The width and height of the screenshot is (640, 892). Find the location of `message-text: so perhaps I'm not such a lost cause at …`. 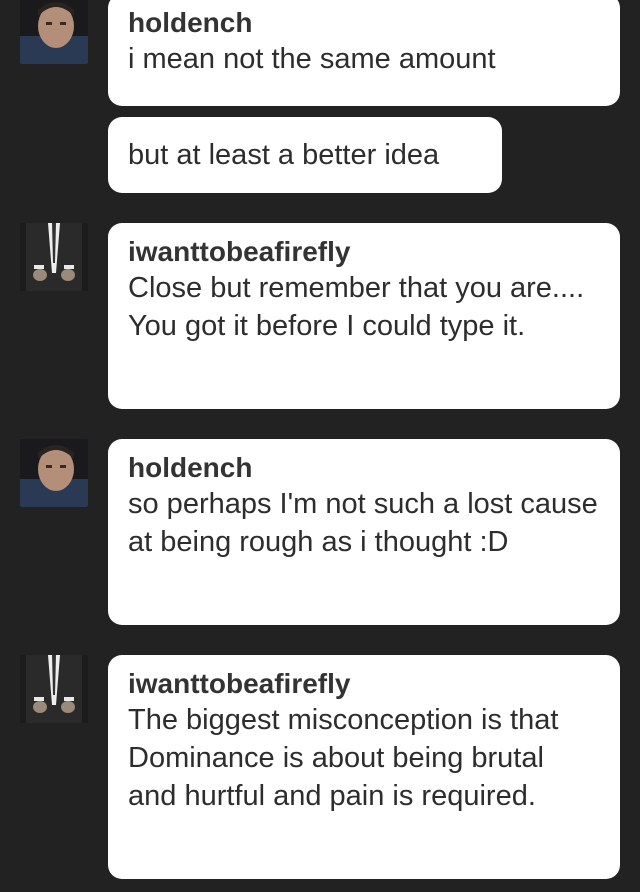

message-text: so perhaps I'm not such a lost cause at … is located at coordinates (363, 523).